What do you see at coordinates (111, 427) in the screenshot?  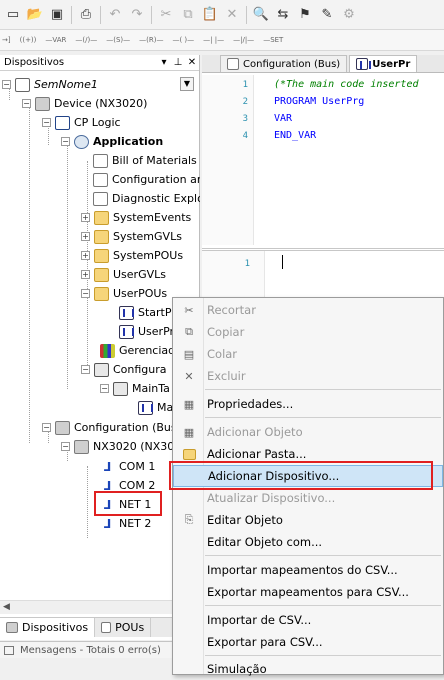 I see `tree-item-config-bus: − Configuration (Bus)` at bounding box center [111, 427].